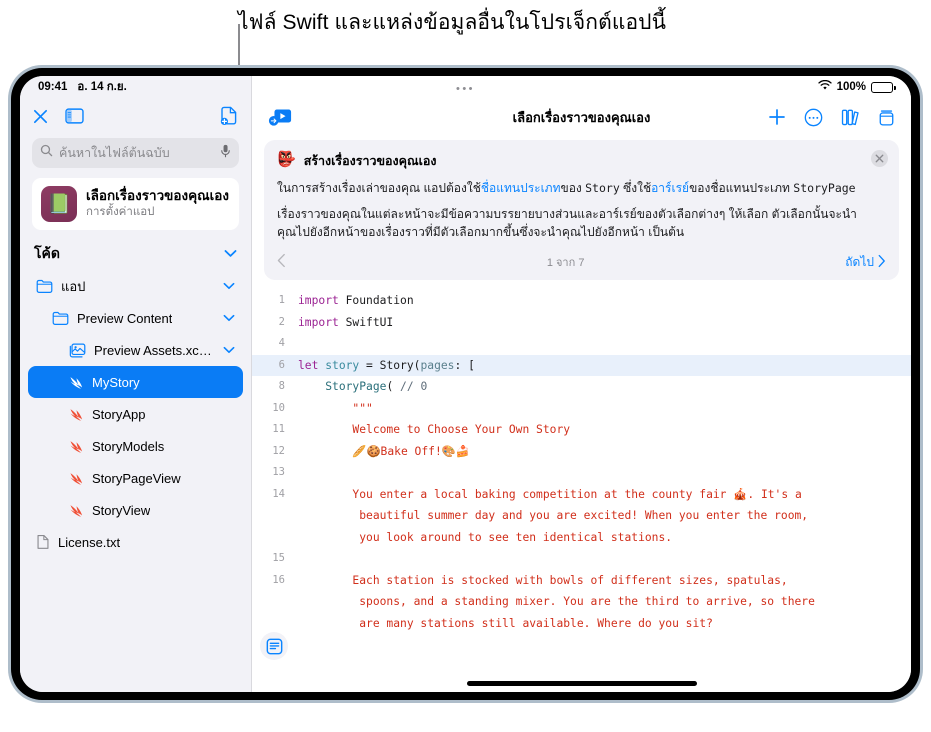  I want to click on tree-item-license-txt: License.txt, so click(135, 542).